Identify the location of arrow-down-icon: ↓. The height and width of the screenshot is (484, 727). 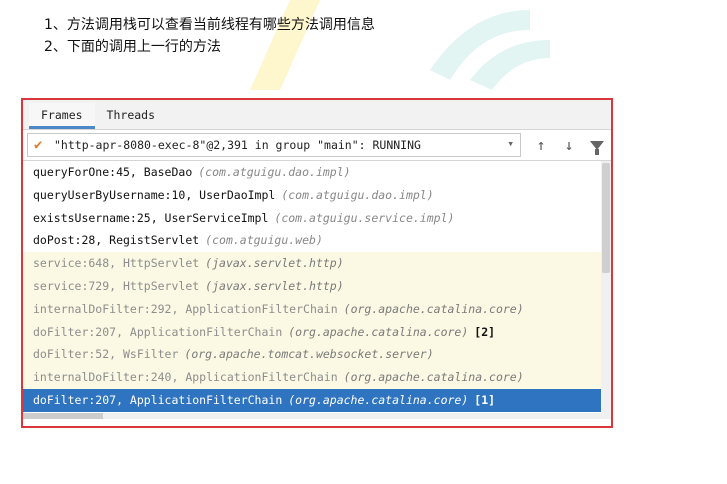
(569, 145).